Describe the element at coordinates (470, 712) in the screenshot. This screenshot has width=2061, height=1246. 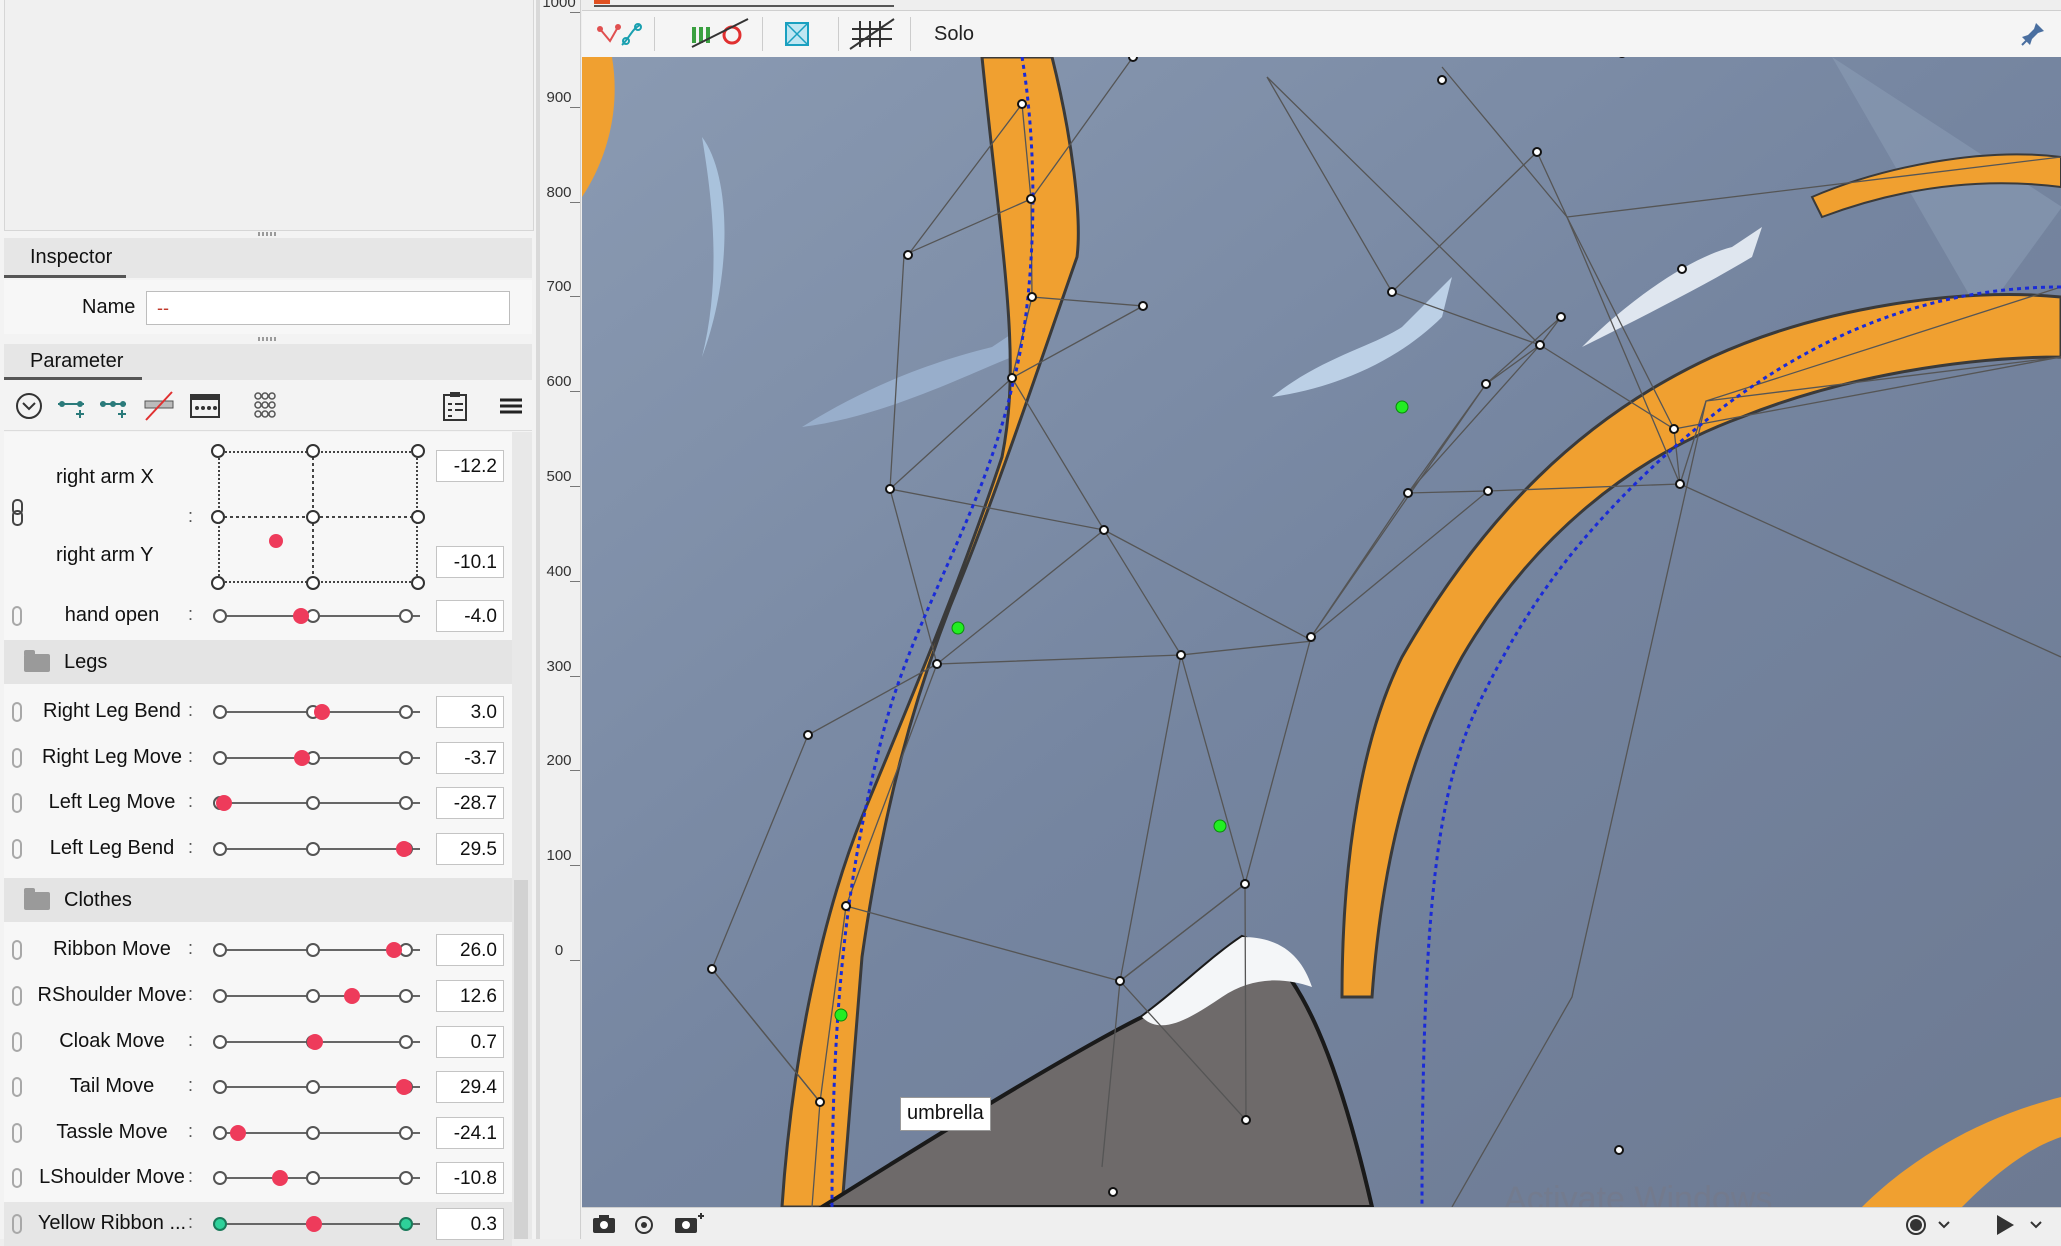
I see `value-field: 3.0` at that location.